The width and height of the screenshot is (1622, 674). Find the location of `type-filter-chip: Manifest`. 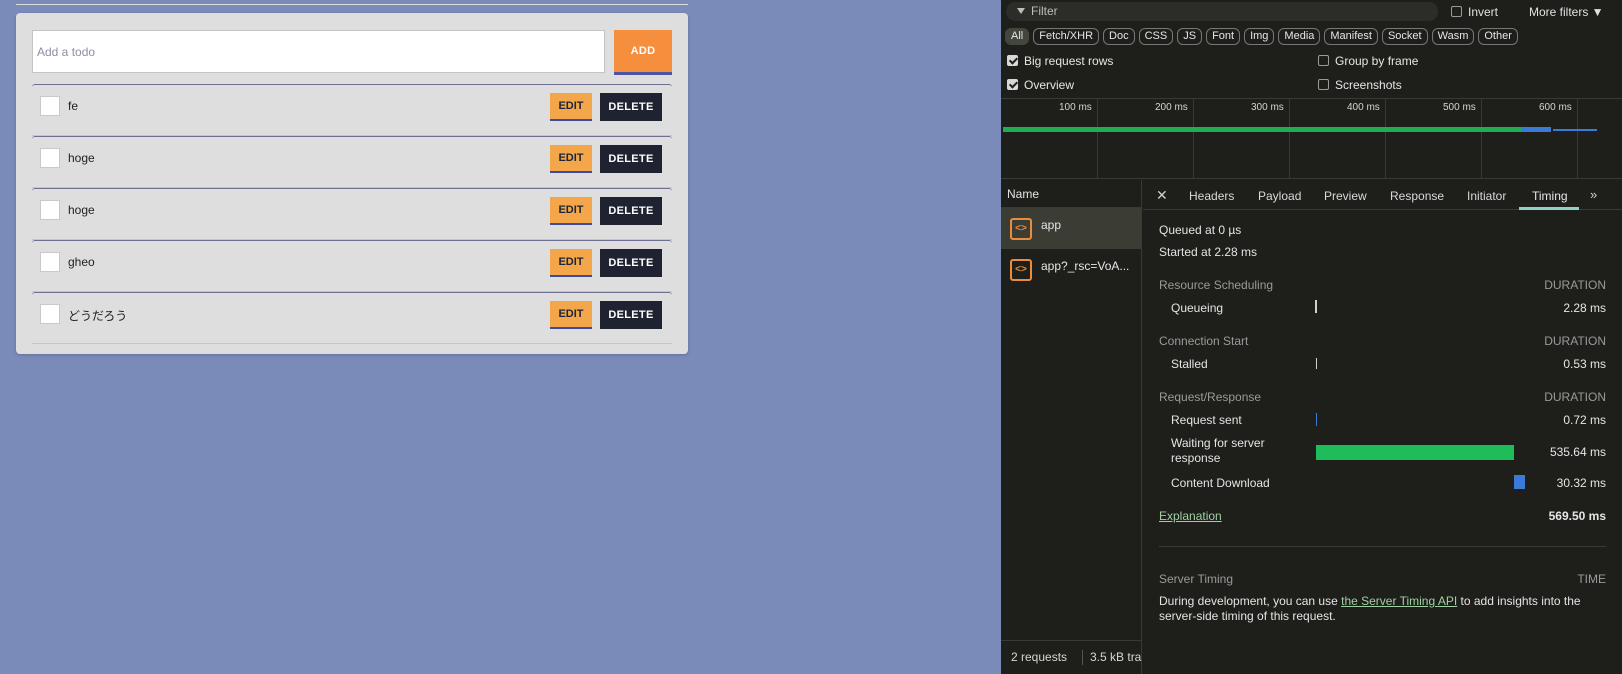

type-filter-chip: Manifest is located at coordinates (1351, 36).